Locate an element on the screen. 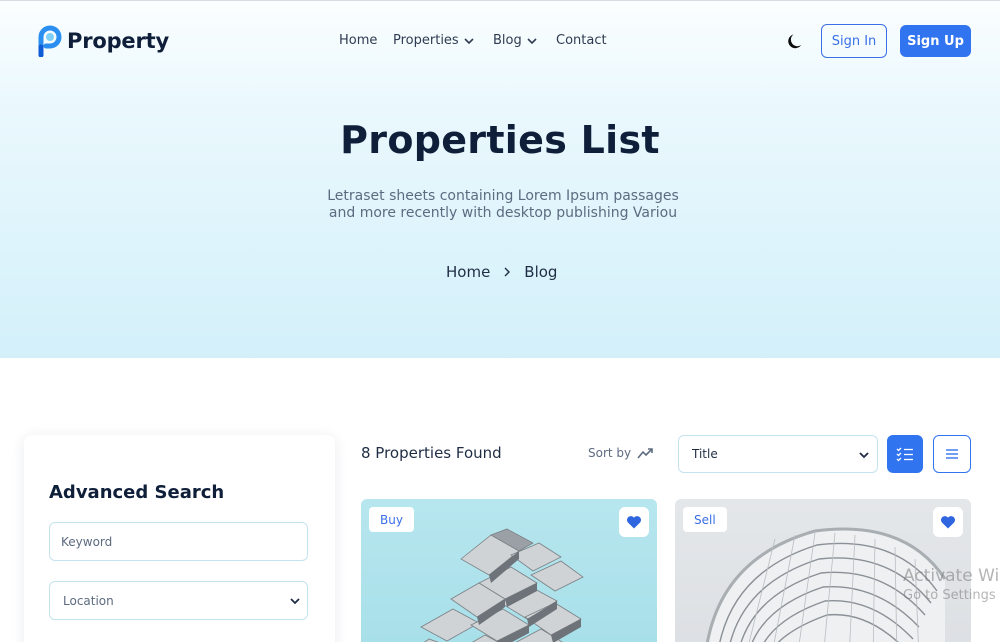  page-title: Properties List is located at coordinates (500, 140).